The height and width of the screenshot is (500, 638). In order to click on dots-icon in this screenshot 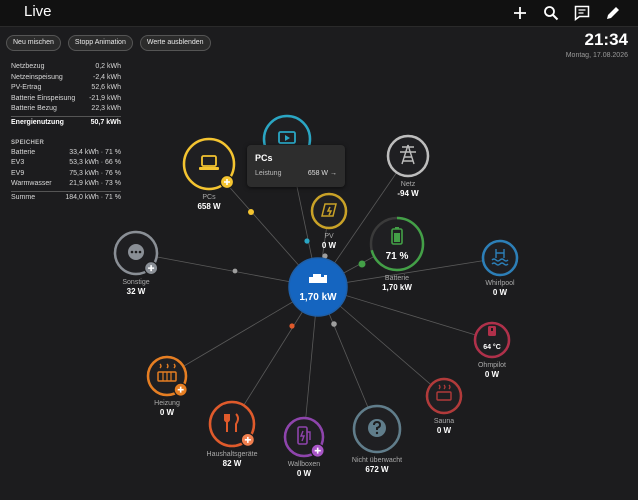, I will do `click(136, 252)`.